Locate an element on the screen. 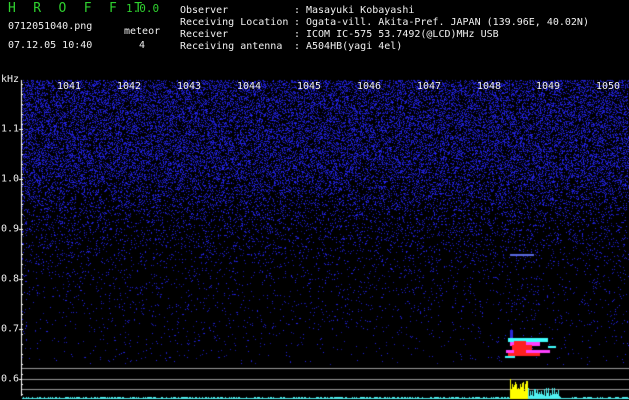 This screenshot has height=400, width=629. x-tick-label: 1044 is located at coordinates (249, 86).